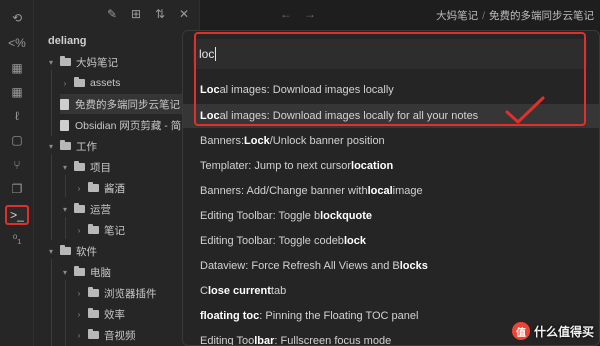 The width and height of the screenshot is (600, 346). Describe the element at coordinates (391, 141) in the screenshot. I see `command-result-item: Banners: Lock/Unlock banner position` at that location.